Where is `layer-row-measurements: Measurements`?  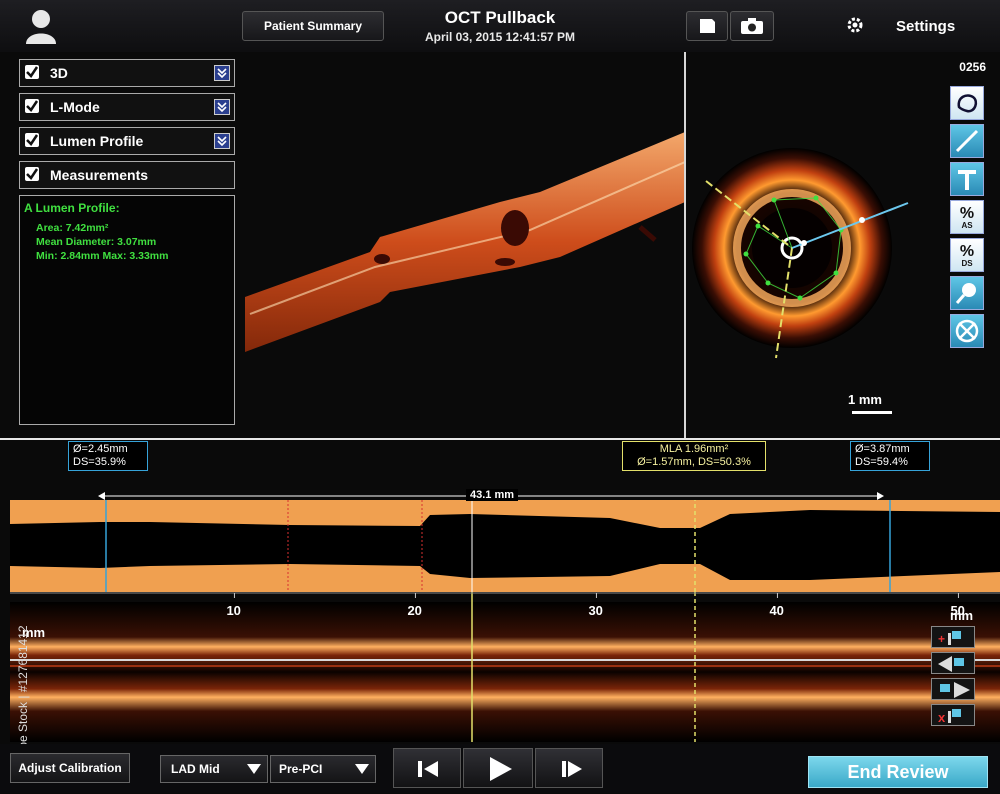
layer-row-measurements: Measurements is located at coordinates (127, 175).